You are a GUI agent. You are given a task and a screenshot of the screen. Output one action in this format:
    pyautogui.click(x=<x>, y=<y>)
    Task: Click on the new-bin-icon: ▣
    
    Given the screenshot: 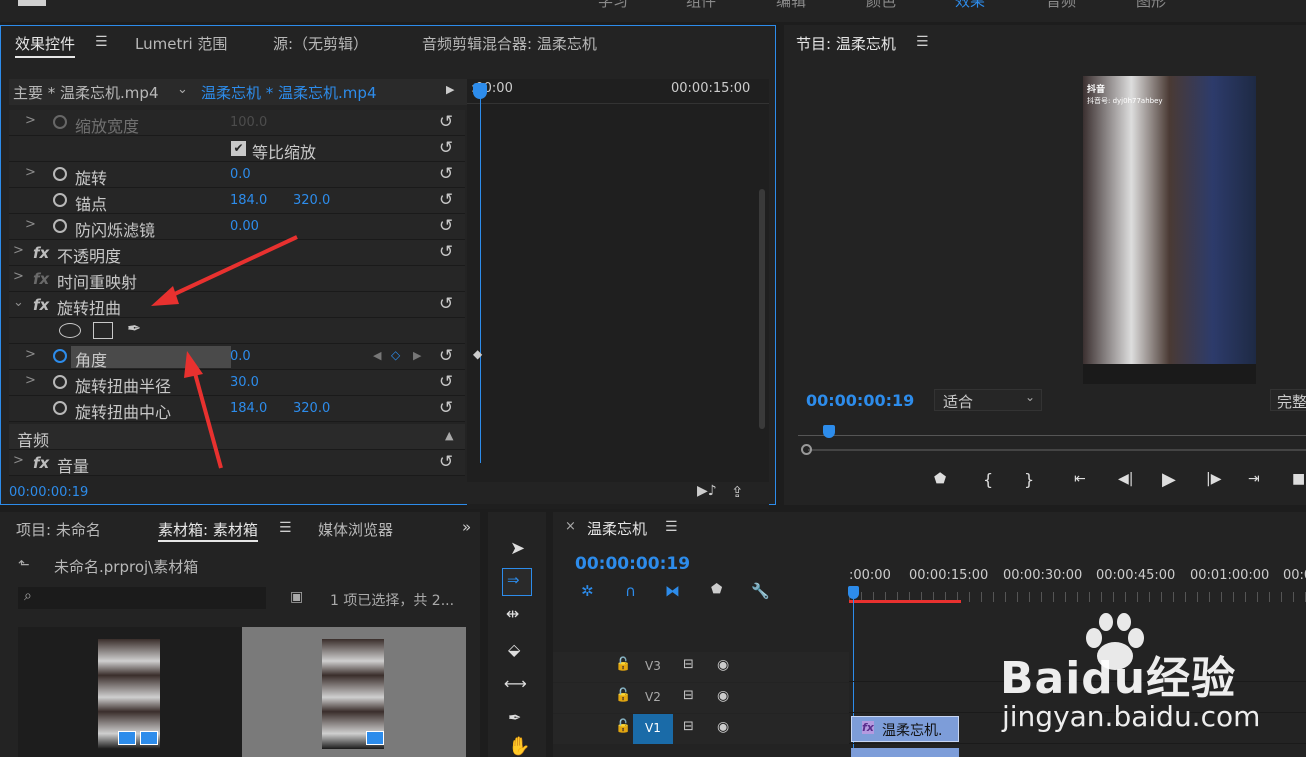 What is the action you would take?
    pyautogui.click(x=296, y=597)
    